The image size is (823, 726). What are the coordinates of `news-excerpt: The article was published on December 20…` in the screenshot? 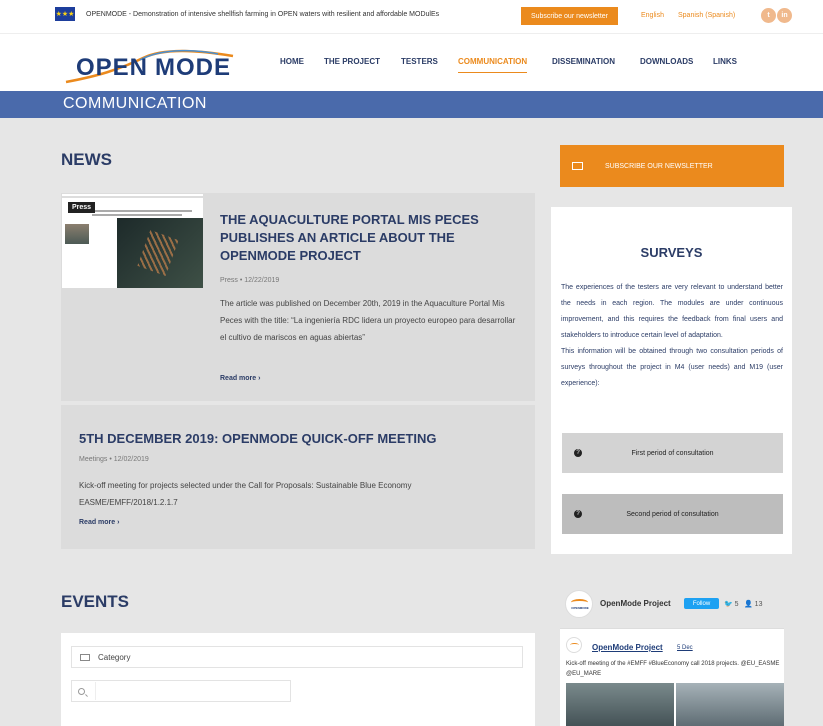 It's located at (368, 320).